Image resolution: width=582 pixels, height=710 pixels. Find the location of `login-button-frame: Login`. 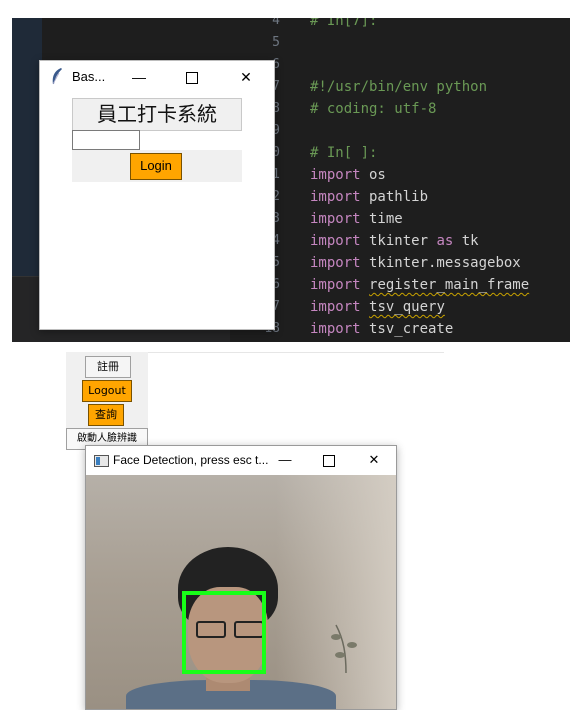

login-button-frame: Login is located at coordinates (157, 166).